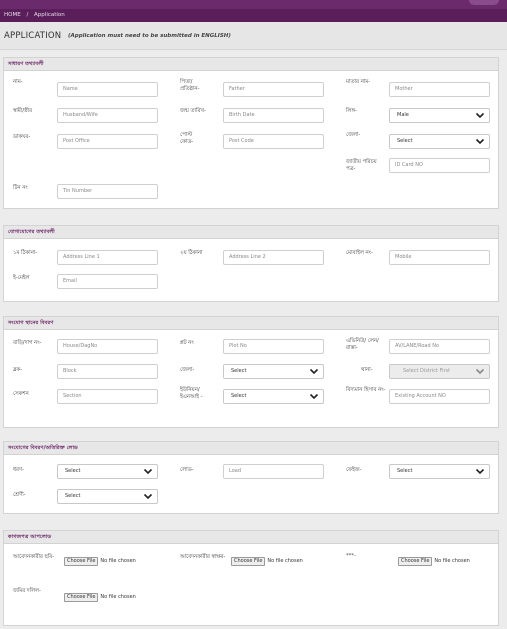 This screenshot has height=629, width=507. I want to click on name-input: Name, so click(107, 89).